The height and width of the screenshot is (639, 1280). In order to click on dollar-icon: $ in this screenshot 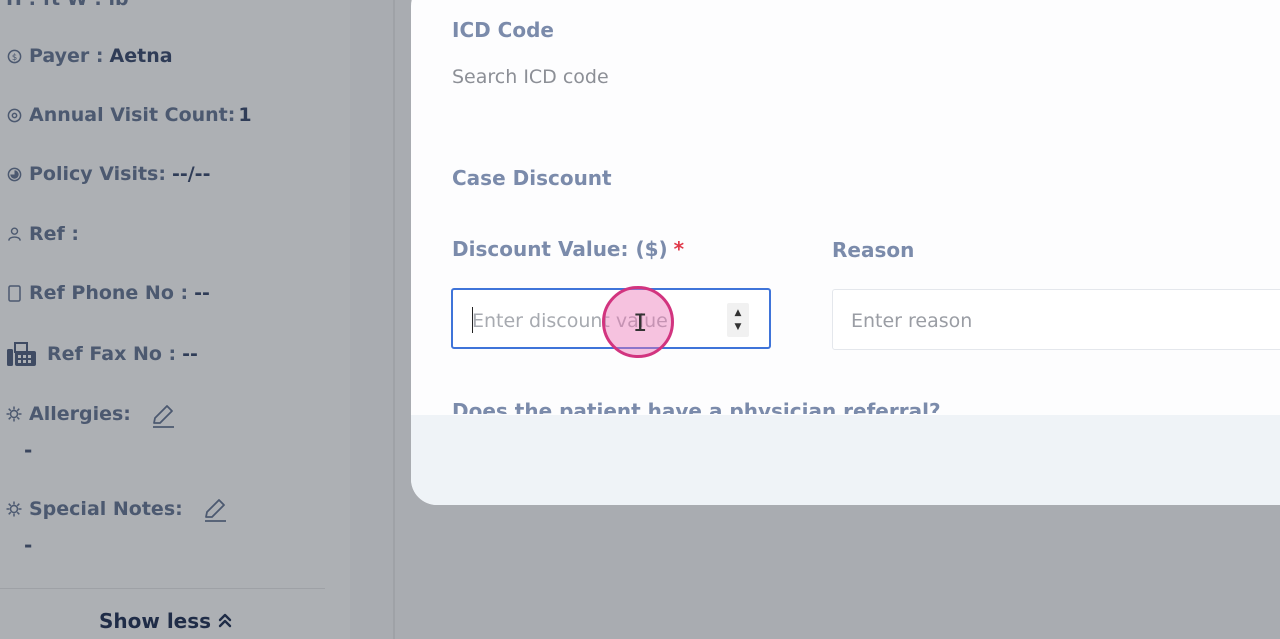, I will do `click(14, 56)`.